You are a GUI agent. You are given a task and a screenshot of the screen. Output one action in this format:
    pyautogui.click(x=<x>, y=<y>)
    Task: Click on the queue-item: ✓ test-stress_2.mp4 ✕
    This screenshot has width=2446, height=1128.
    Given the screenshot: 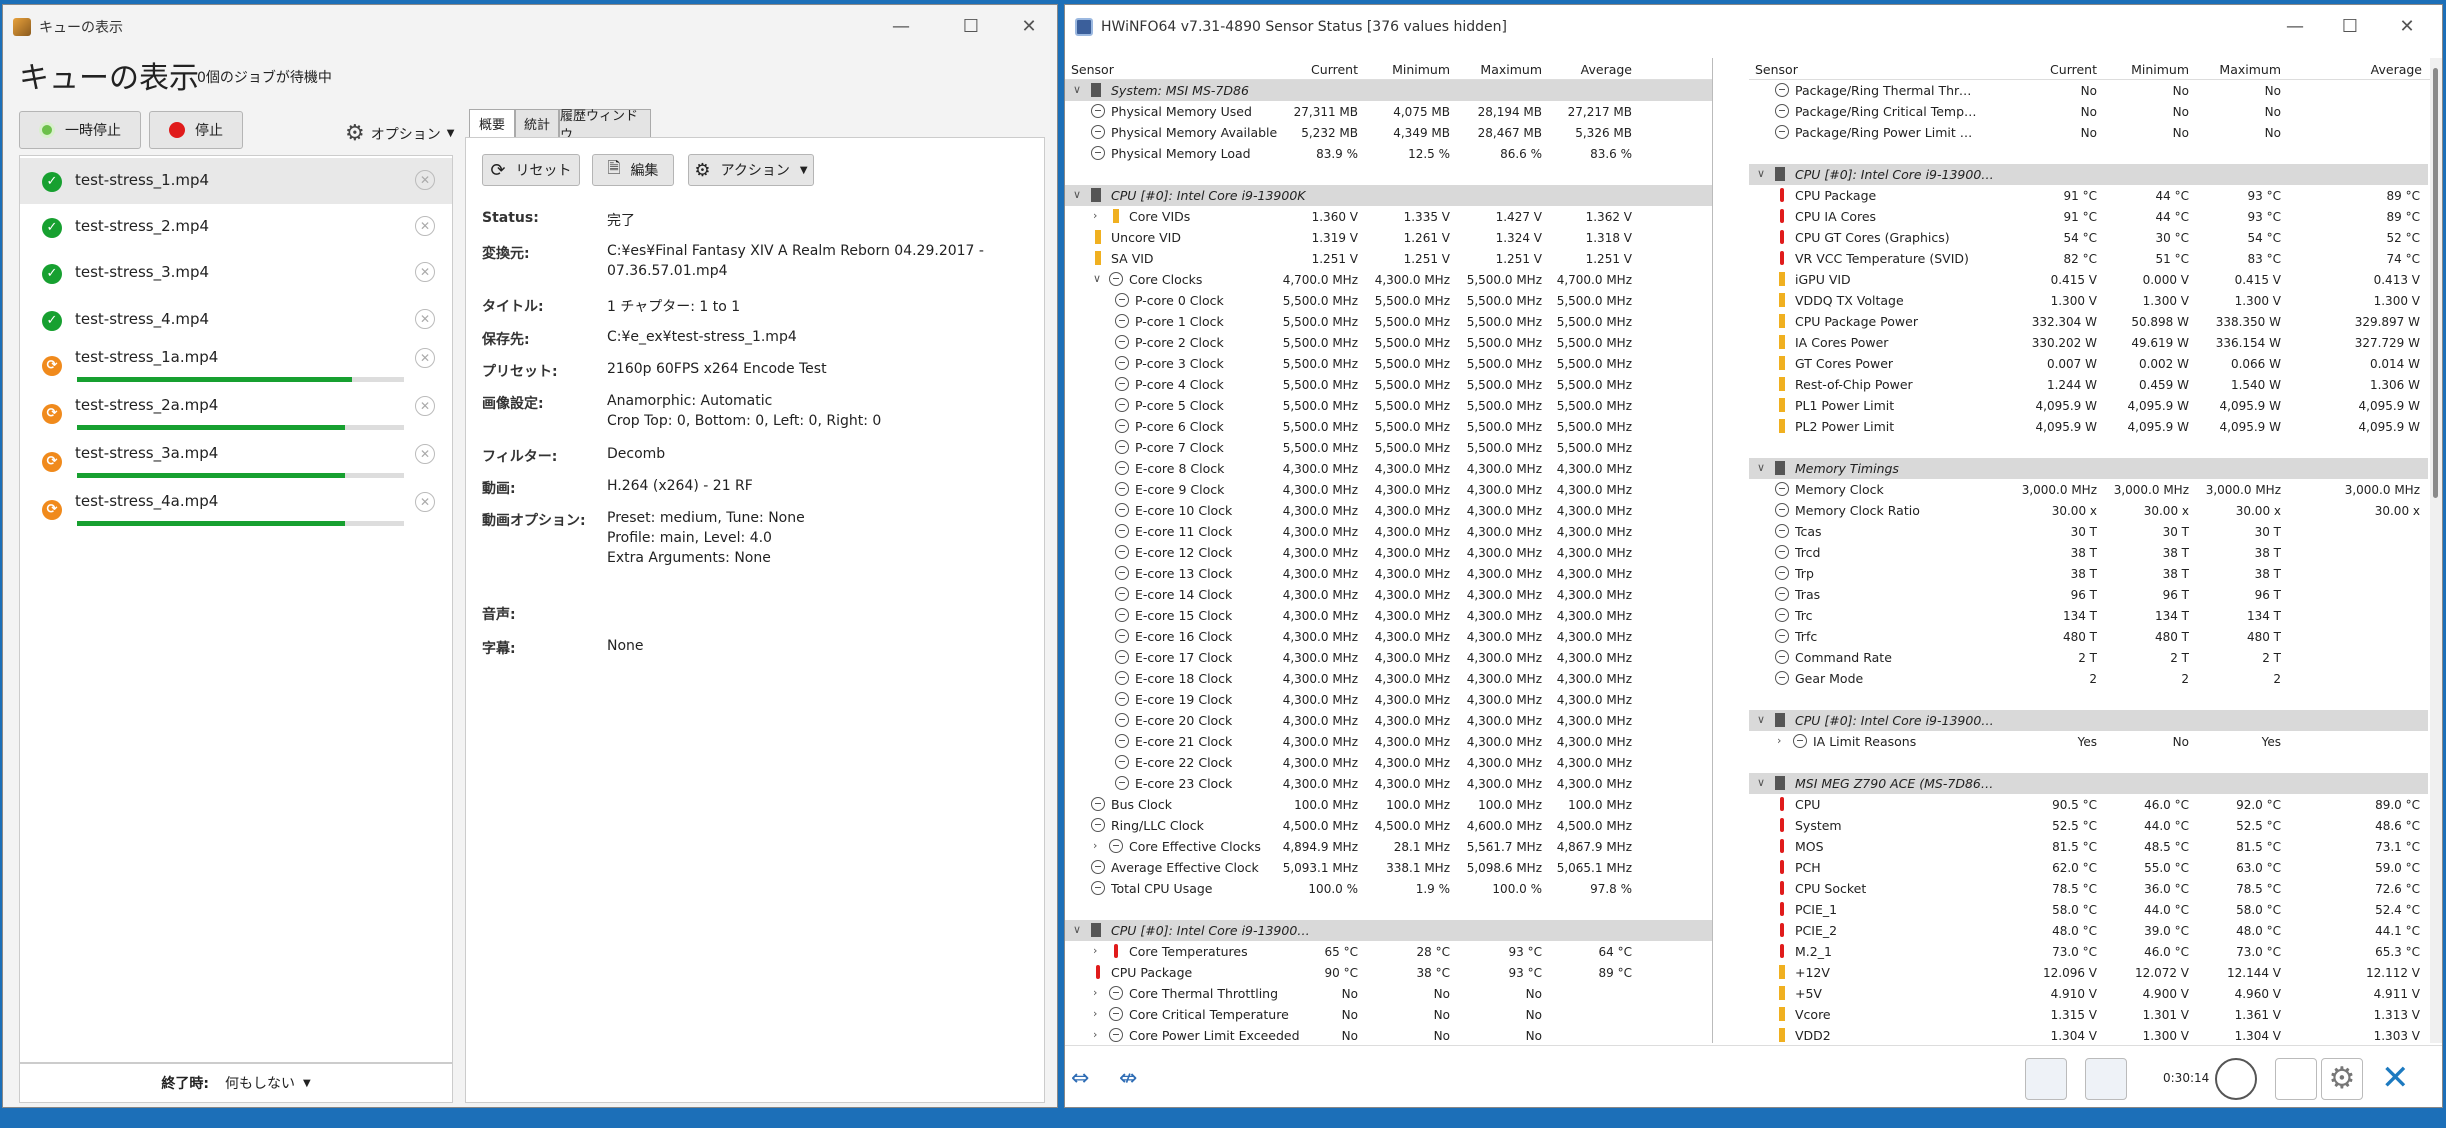 What is the action you would take?
    pyautogui.click(x=236, y=227)
    